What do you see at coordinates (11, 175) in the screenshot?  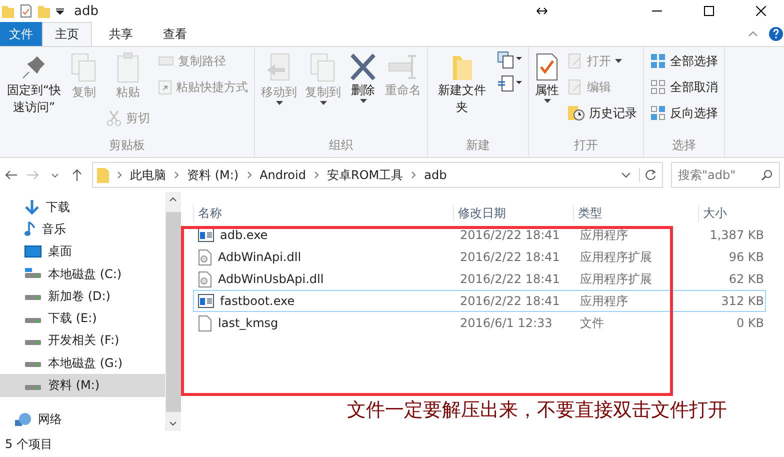 I see `back-icon` at bounding box center [11, 175].